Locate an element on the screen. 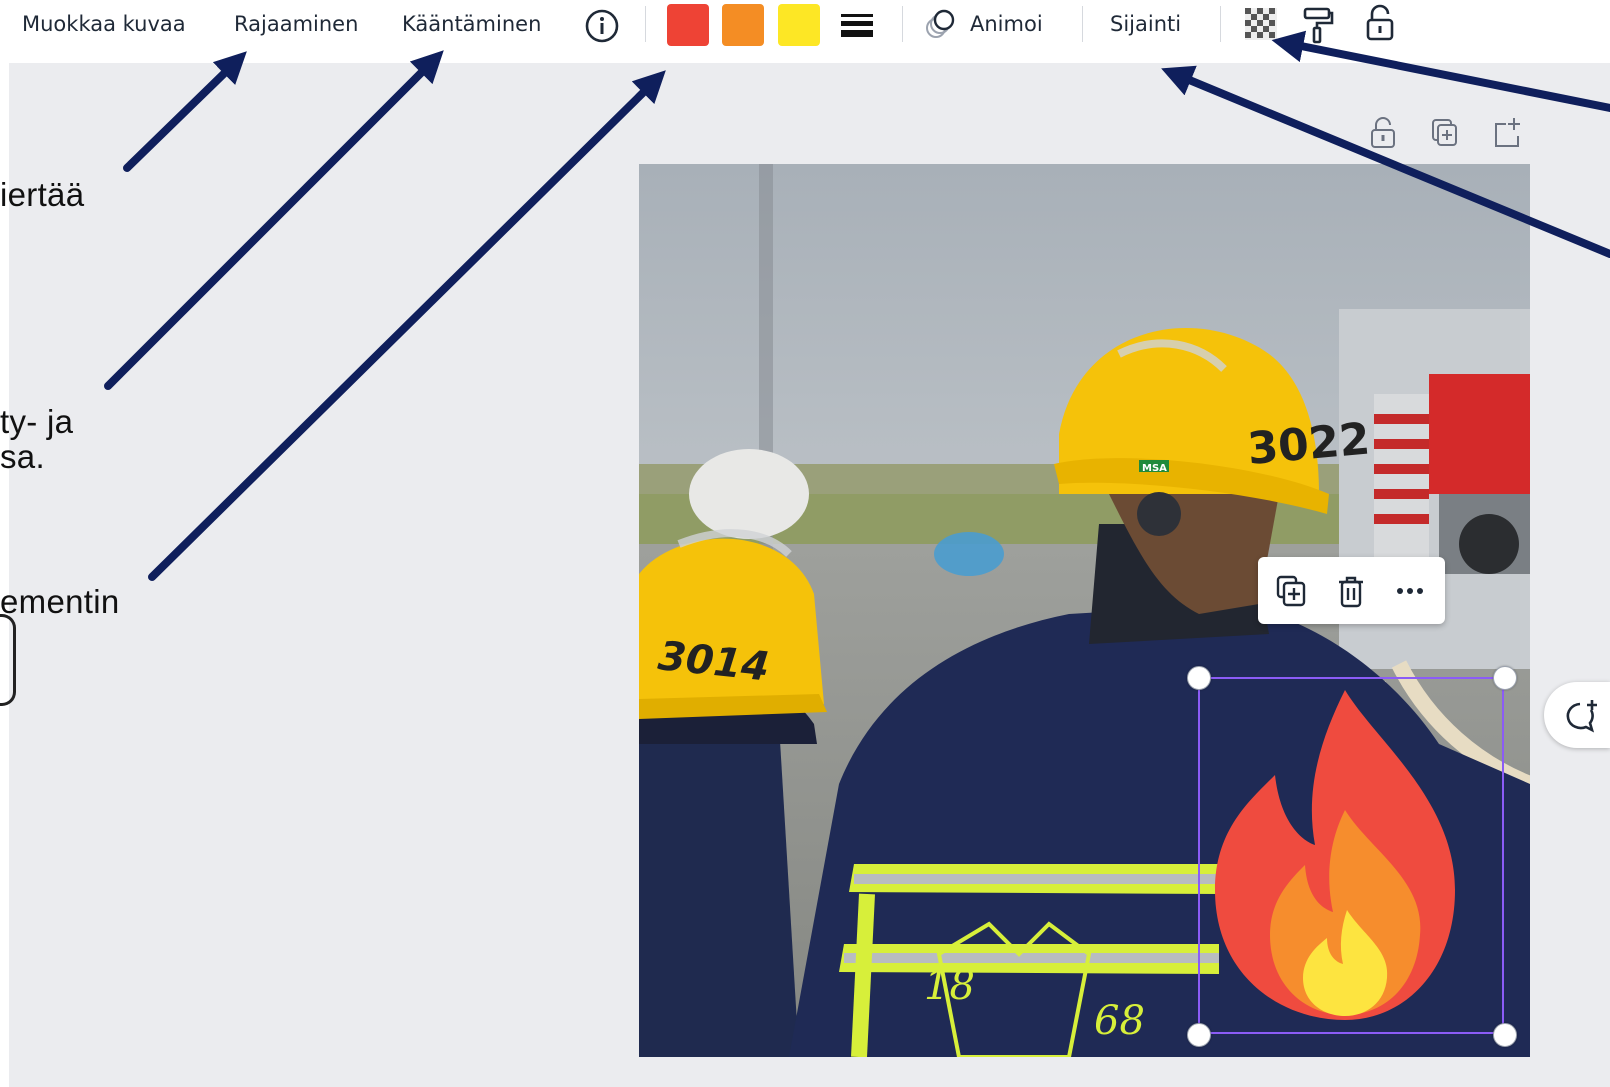 This screenshot has width=1610, height=1087. resize-handle-top-left is located at coordinates (1199, 678).